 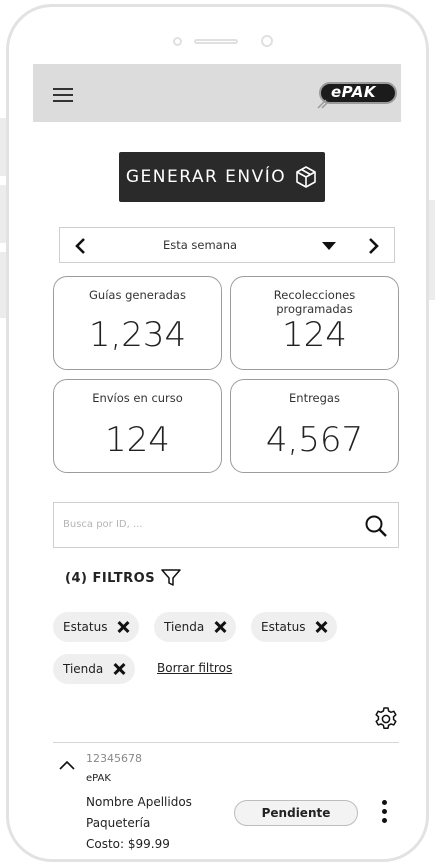 I want to click on stat-card-deliveries: Entregas 4,567, so click(x=314, y=426).